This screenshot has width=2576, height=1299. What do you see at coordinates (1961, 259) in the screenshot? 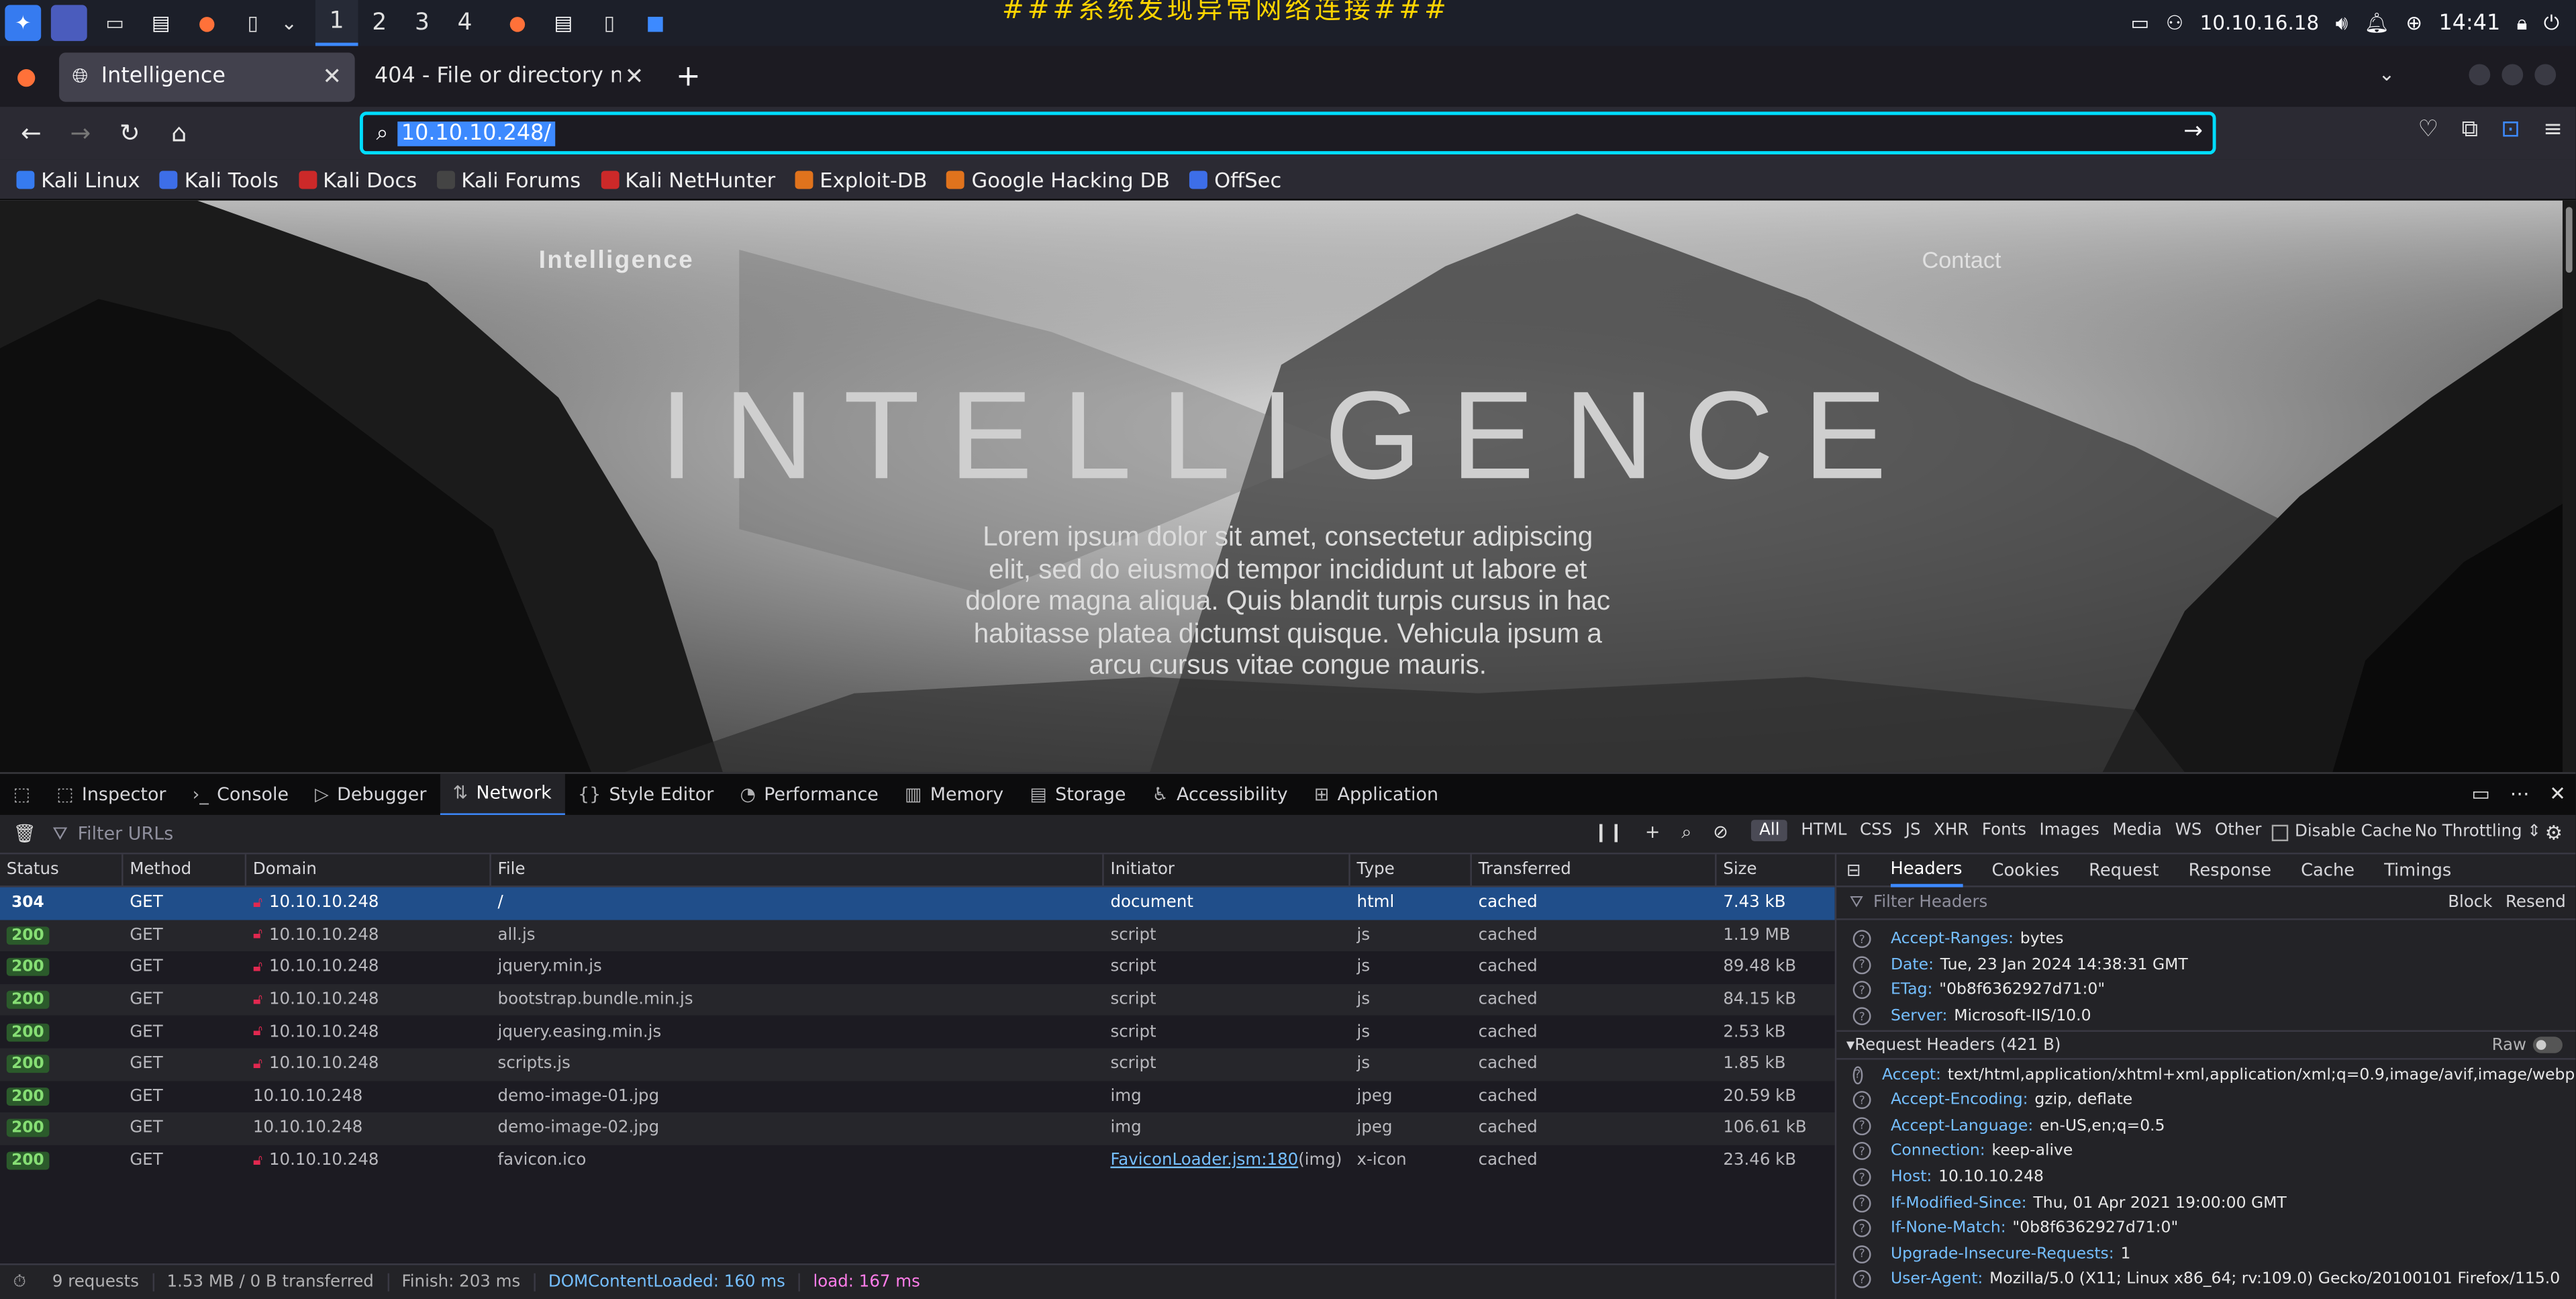
I see `contact-link: Contact` at bounding box center [1961, 259].